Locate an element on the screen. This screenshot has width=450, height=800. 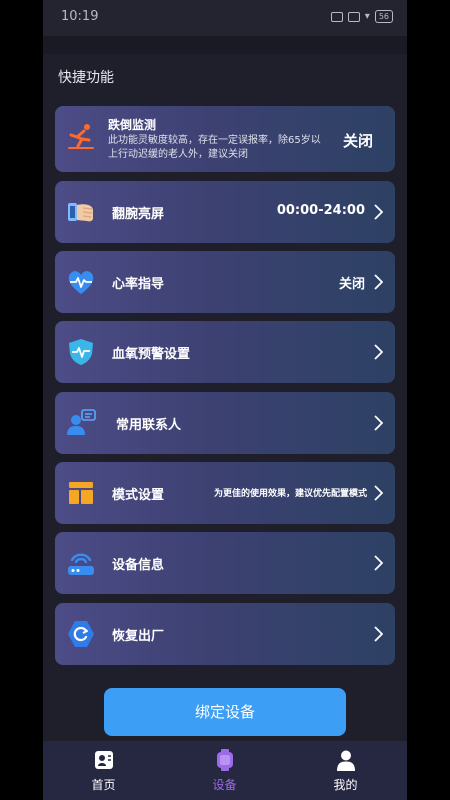
factory-reset-label: 恢复出厂 is located at coordinates (138, 636).